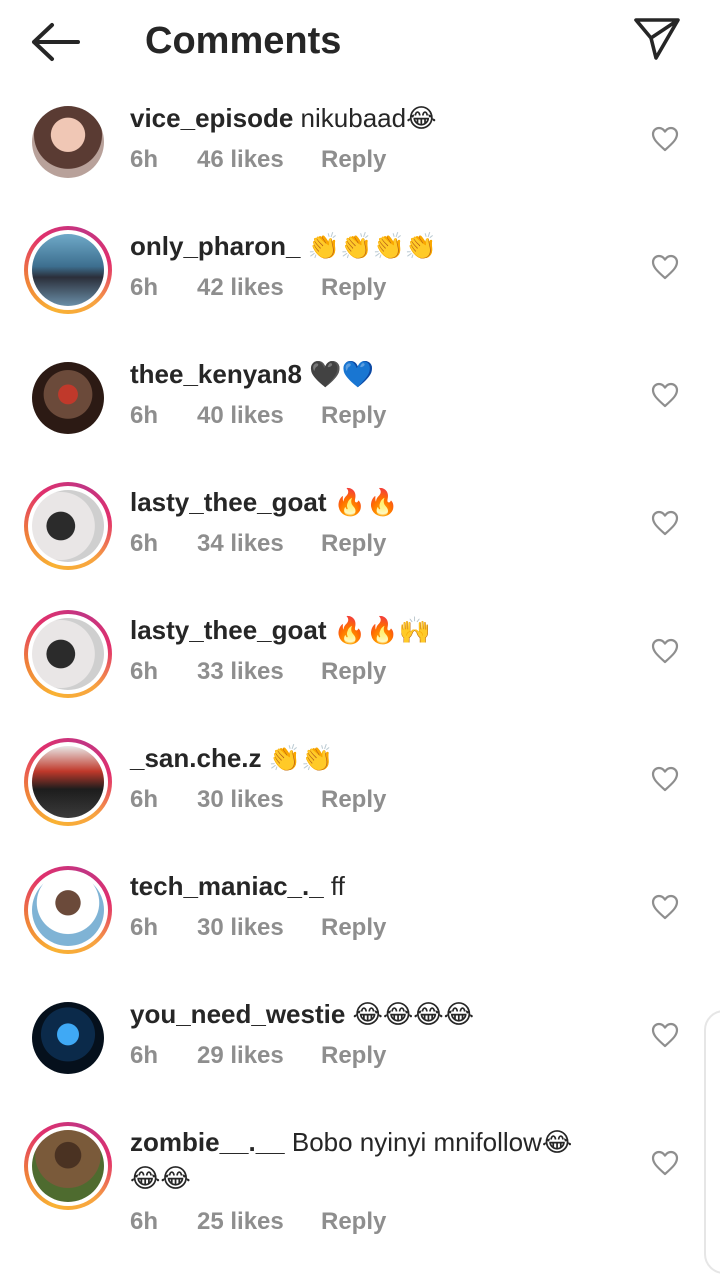  I want to click on comment-username: you_need_westie, so click(237, 1014).